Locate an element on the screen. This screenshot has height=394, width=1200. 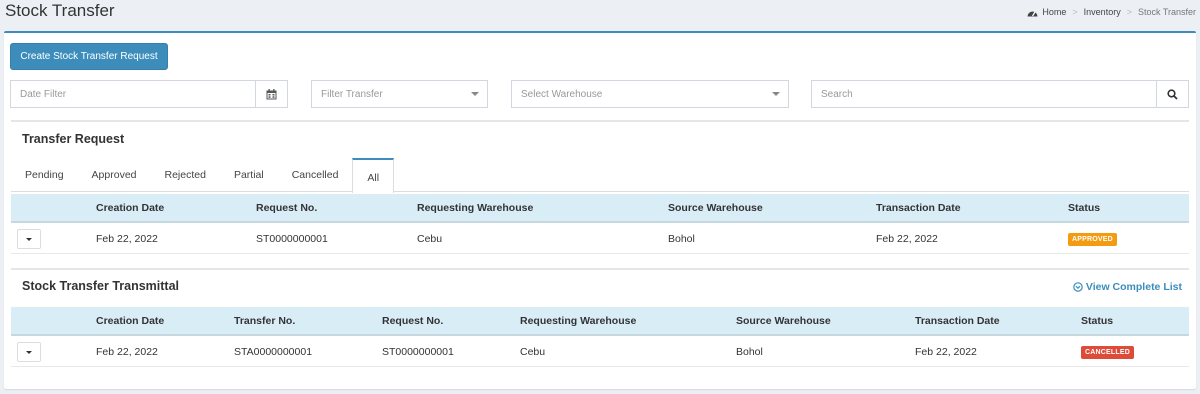
filter-transfer-placeholder: Filter Transfer is located at coordinates (352, 94).